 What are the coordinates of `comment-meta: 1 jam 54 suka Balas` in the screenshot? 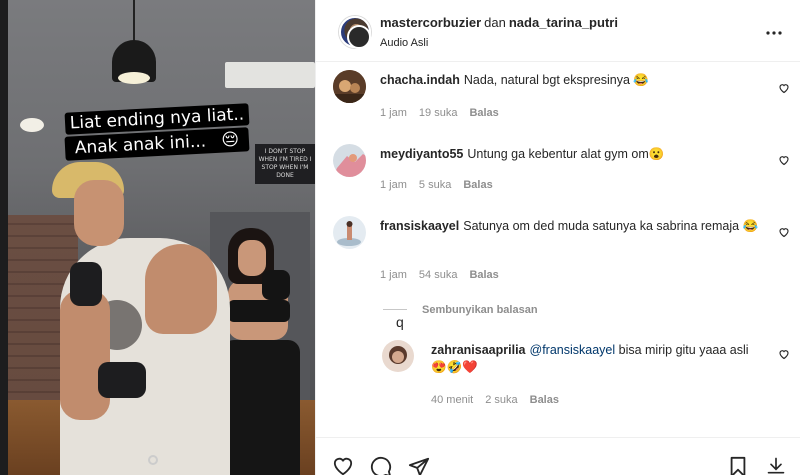 It's located at (445, 275).